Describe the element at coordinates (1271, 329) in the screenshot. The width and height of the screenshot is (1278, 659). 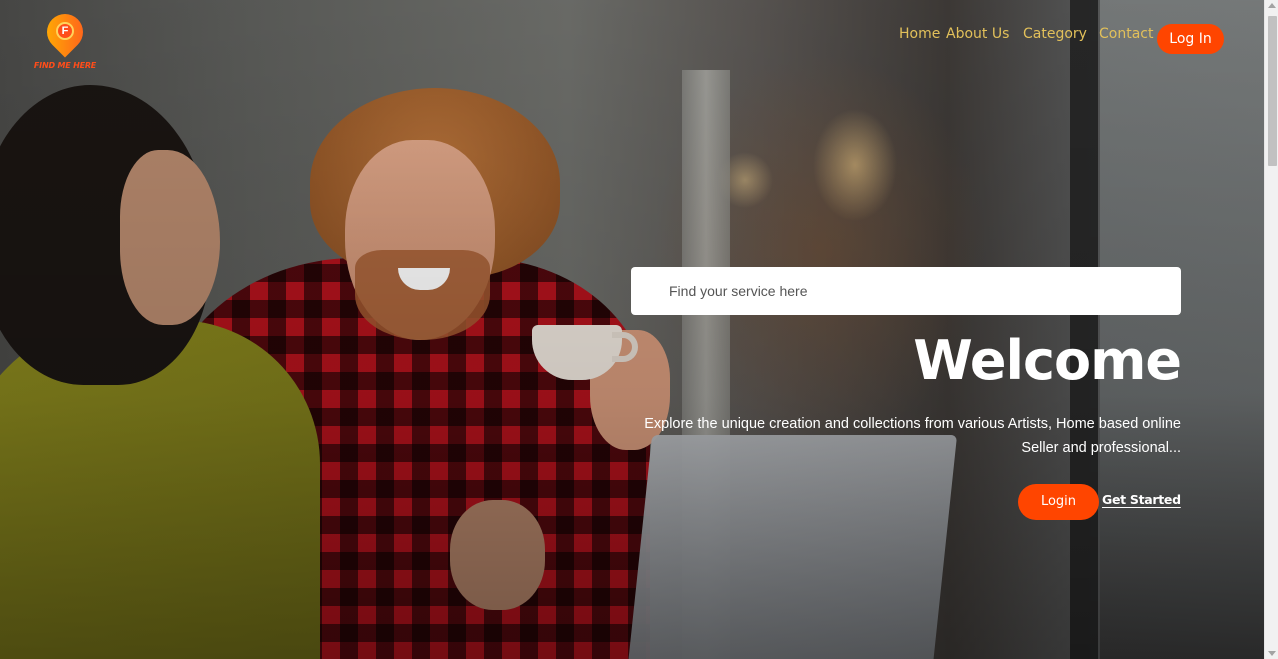
I see `page-scrollbar` at that location.